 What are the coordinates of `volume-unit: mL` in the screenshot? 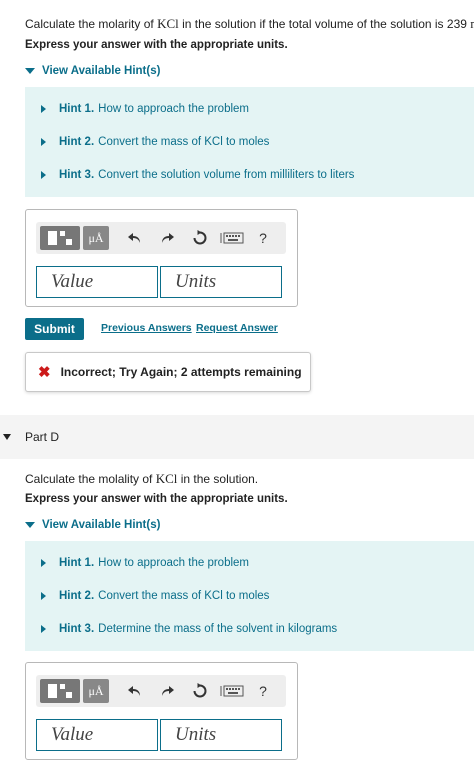 It's located at (472, 23).